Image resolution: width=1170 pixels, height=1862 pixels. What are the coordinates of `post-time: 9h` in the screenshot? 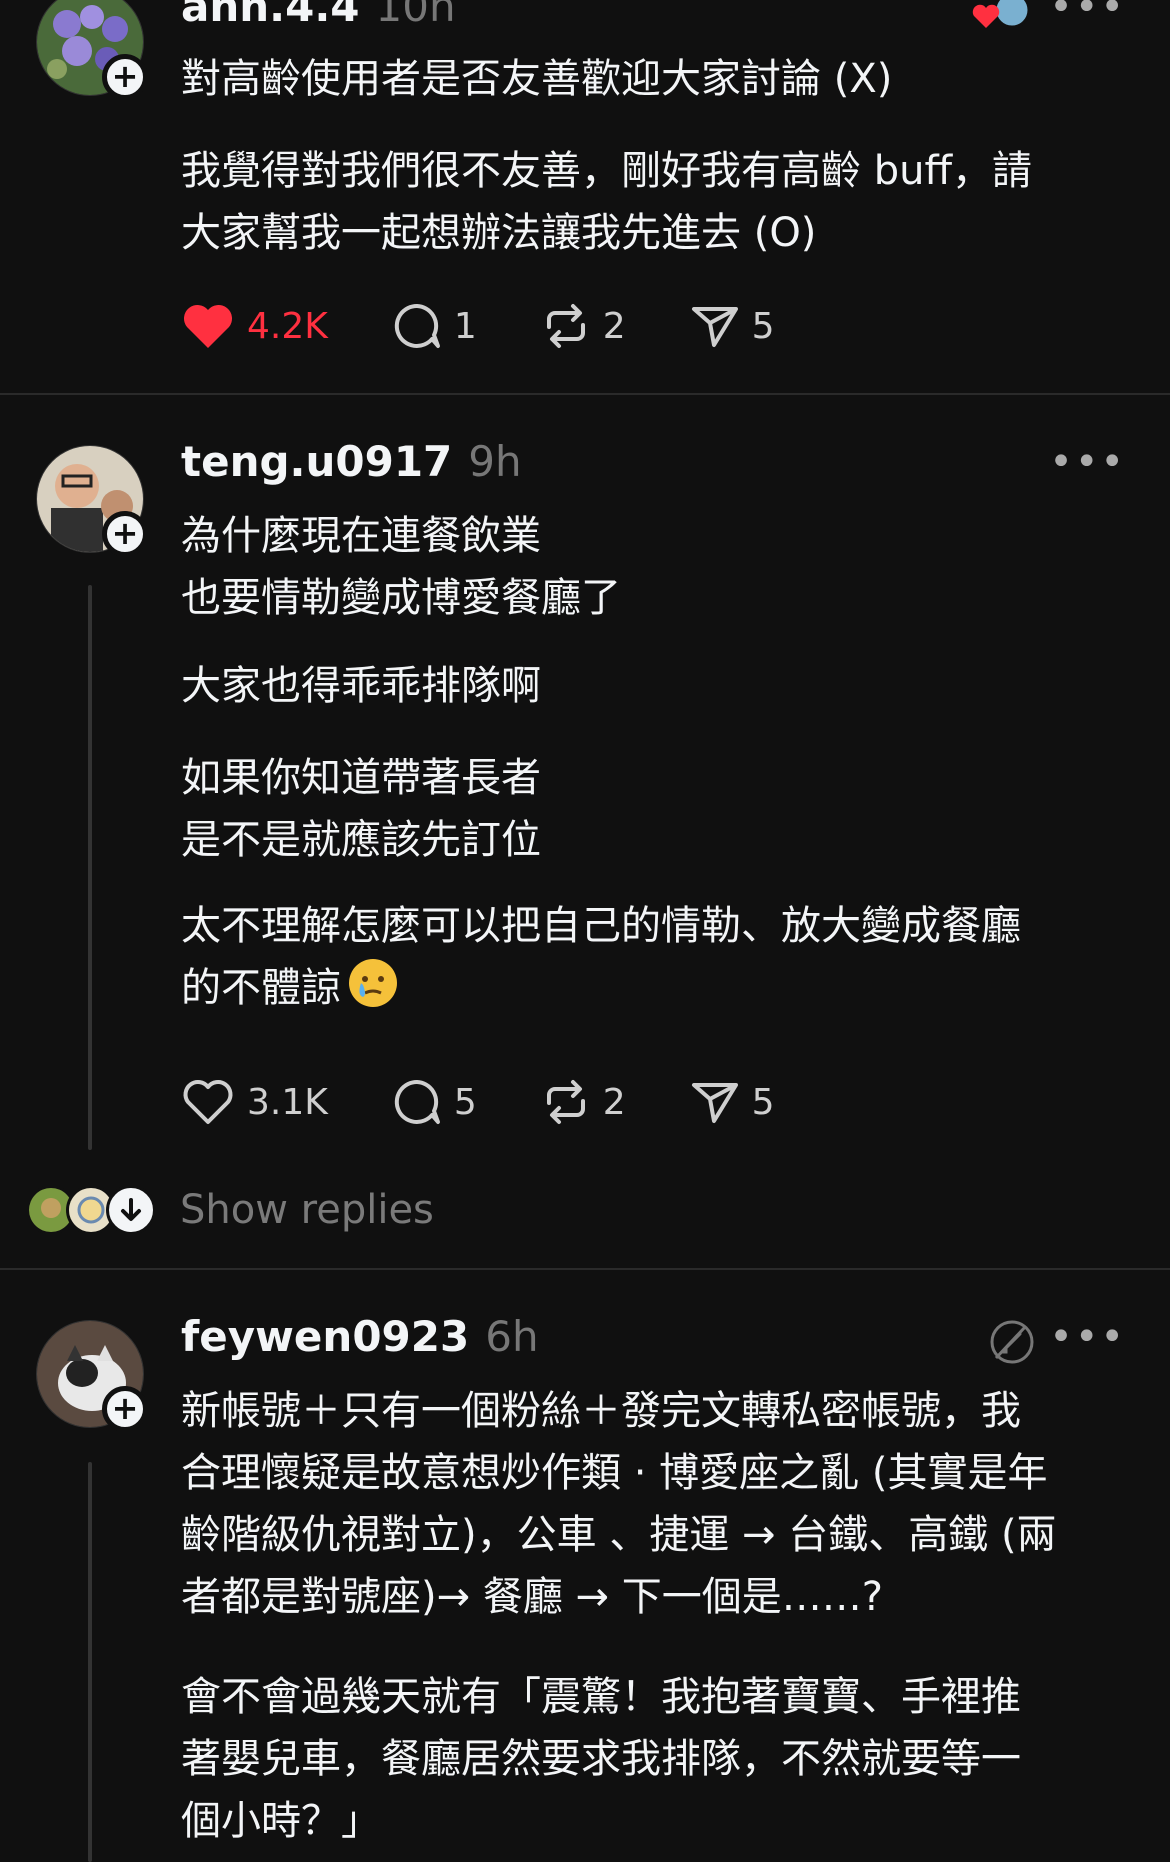 It's located at (495, 461).